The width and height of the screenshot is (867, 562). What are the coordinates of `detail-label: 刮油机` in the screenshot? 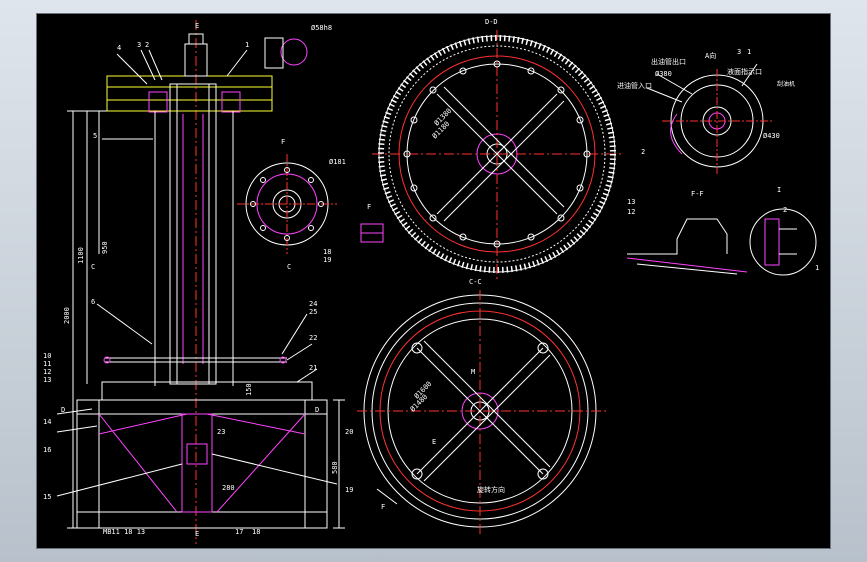 It's located at (786, 84).